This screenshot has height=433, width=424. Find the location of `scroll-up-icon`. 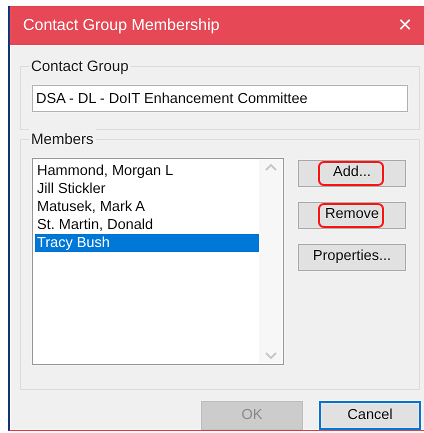

scroll-up-icon is located at coordinates (271, 166).